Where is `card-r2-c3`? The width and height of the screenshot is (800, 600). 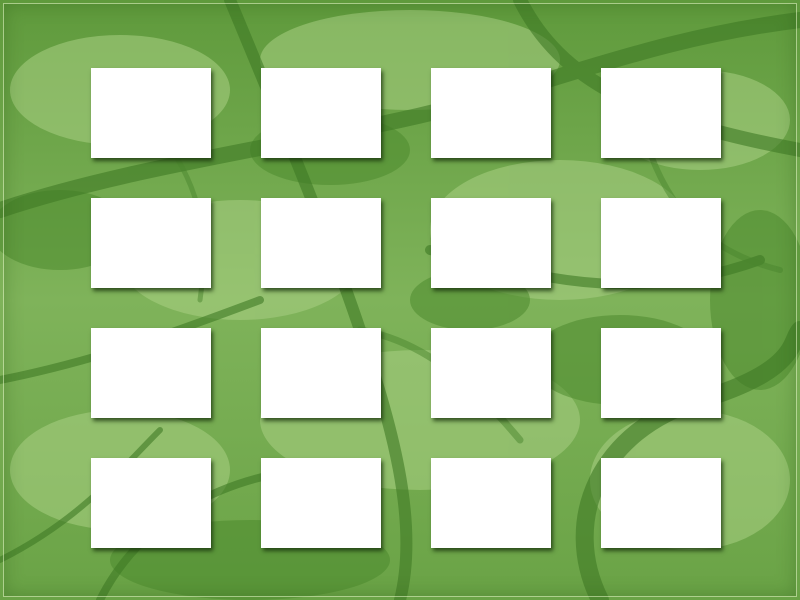
card-r2-c3 is located at coordinates (491, 243).